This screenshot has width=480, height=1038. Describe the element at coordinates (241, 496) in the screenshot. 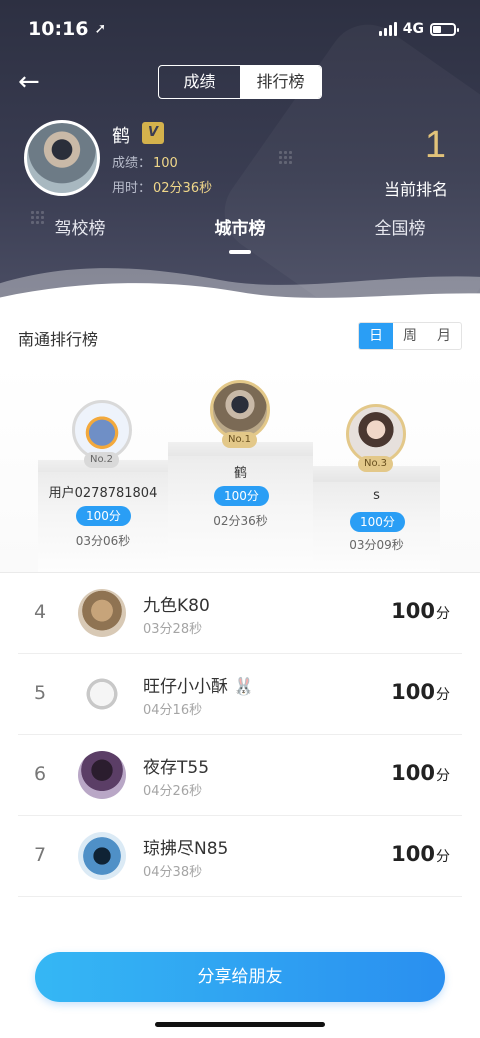

I see `score-first: 100分` at that location.